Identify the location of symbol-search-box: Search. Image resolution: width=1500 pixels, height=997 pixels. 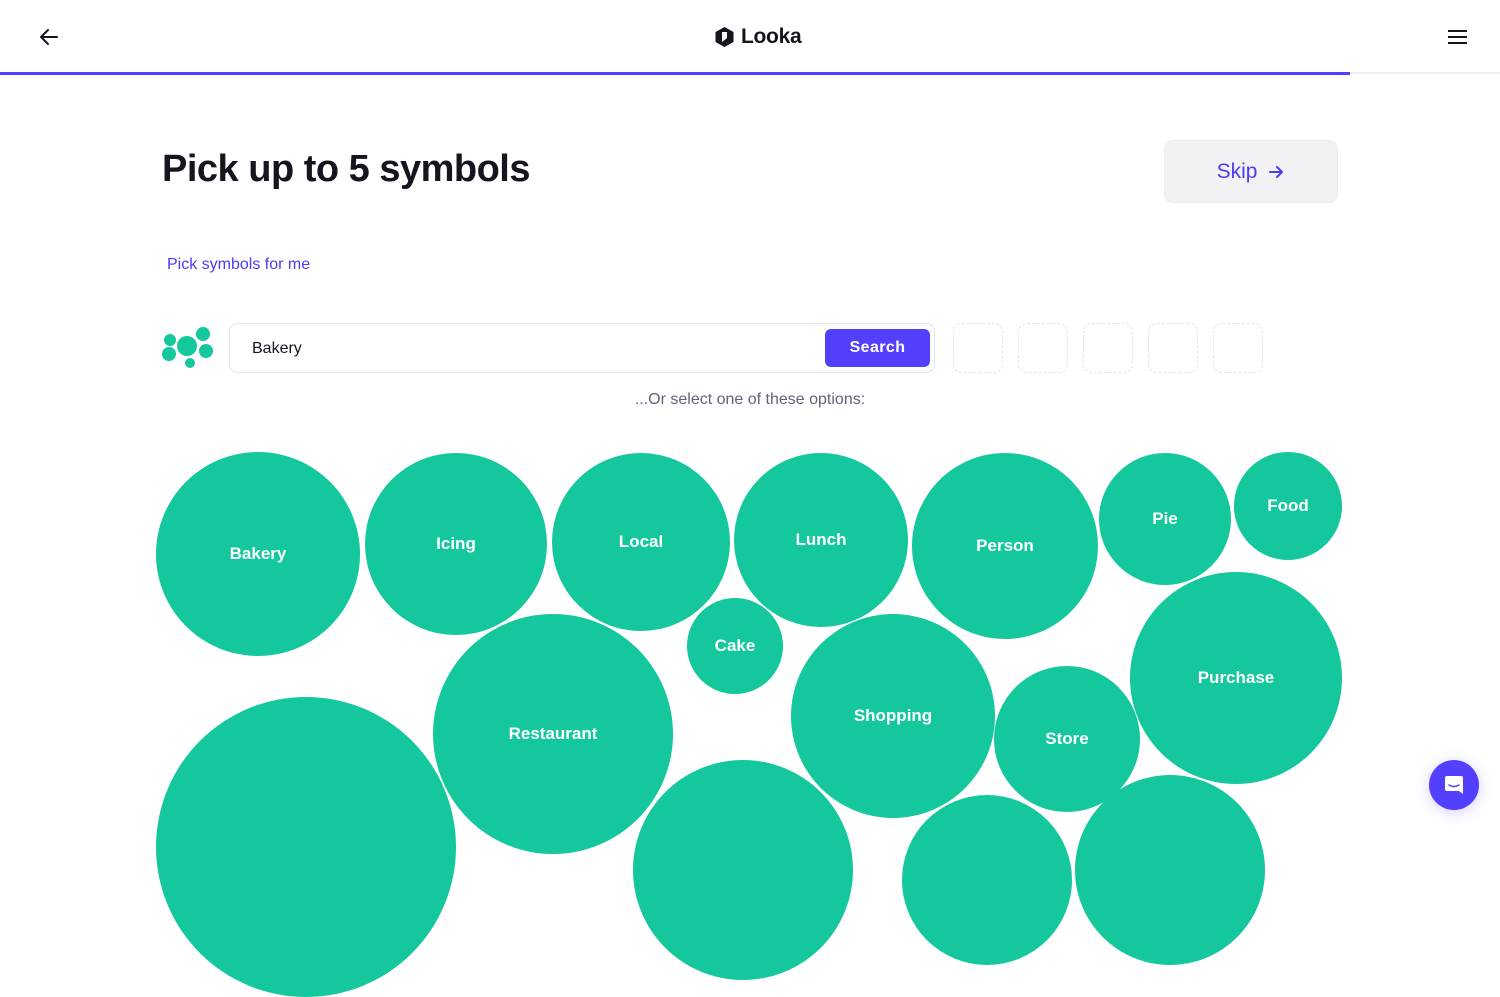
(582, 348).